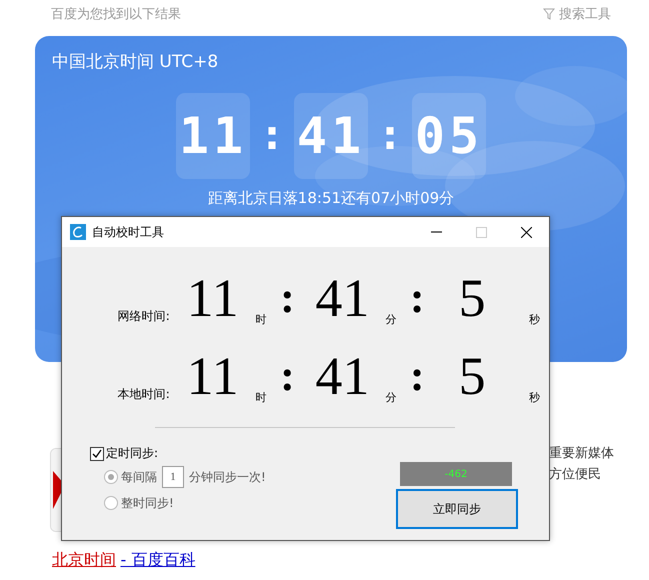  Describe the element at coordinates (147, 503) in the screenshot. I see `radio-label: 整时同步!` at that location.